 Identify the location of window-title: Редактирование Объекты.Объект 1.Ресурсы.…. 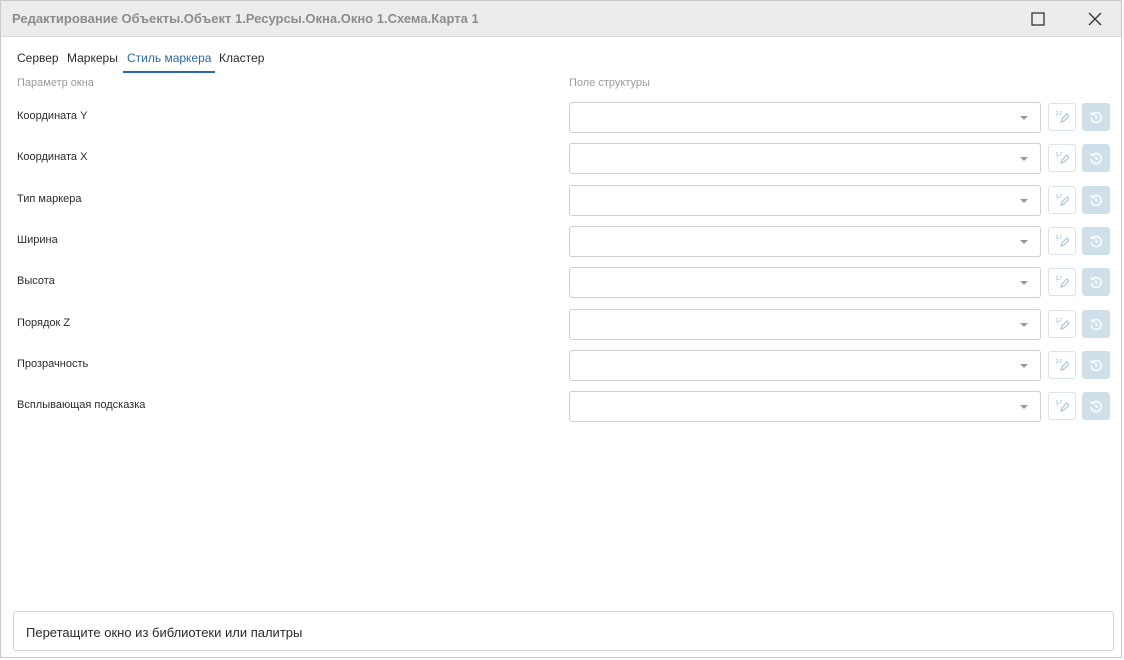
(245, 18).